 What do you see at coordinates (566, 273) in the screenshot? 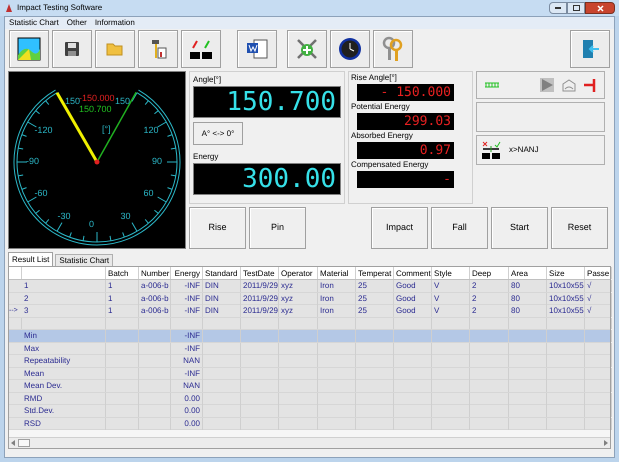
I see `column-header: Size` at bounding box center [566, 273].